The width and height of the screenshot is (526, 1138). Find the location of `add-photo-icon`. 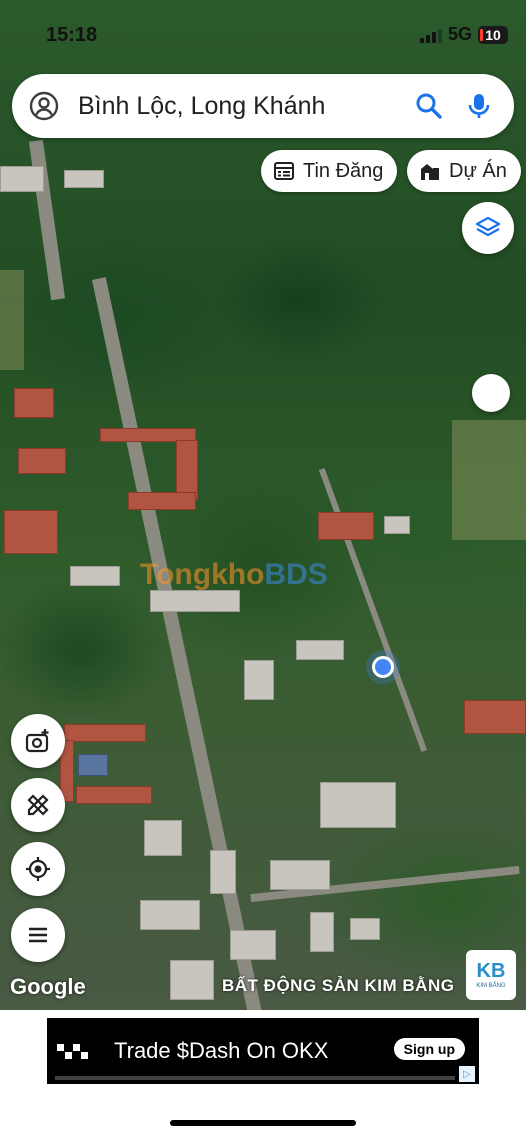

add-photo-icon is located at coordinates (37, 741).